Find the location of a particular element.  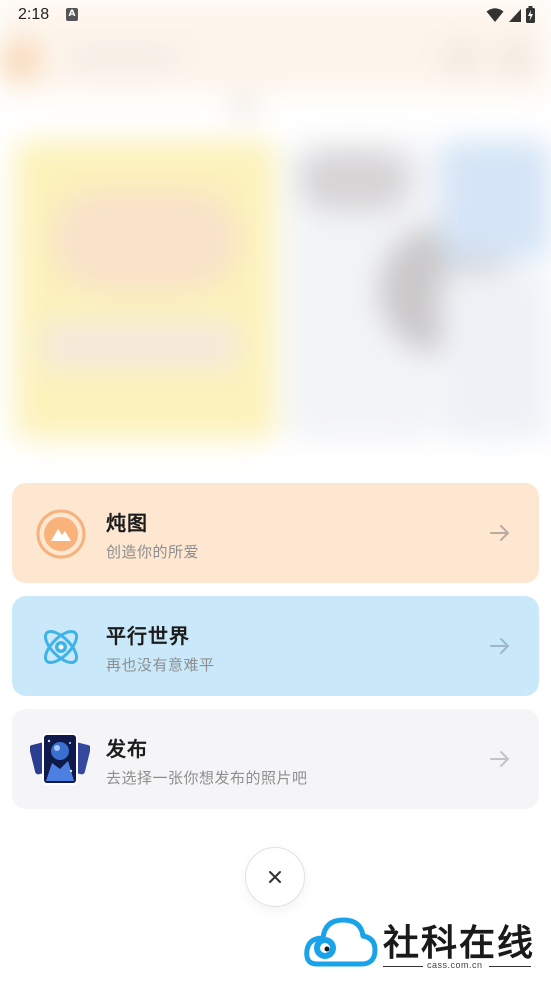

battery-icon is located at coordinates (530, 14).